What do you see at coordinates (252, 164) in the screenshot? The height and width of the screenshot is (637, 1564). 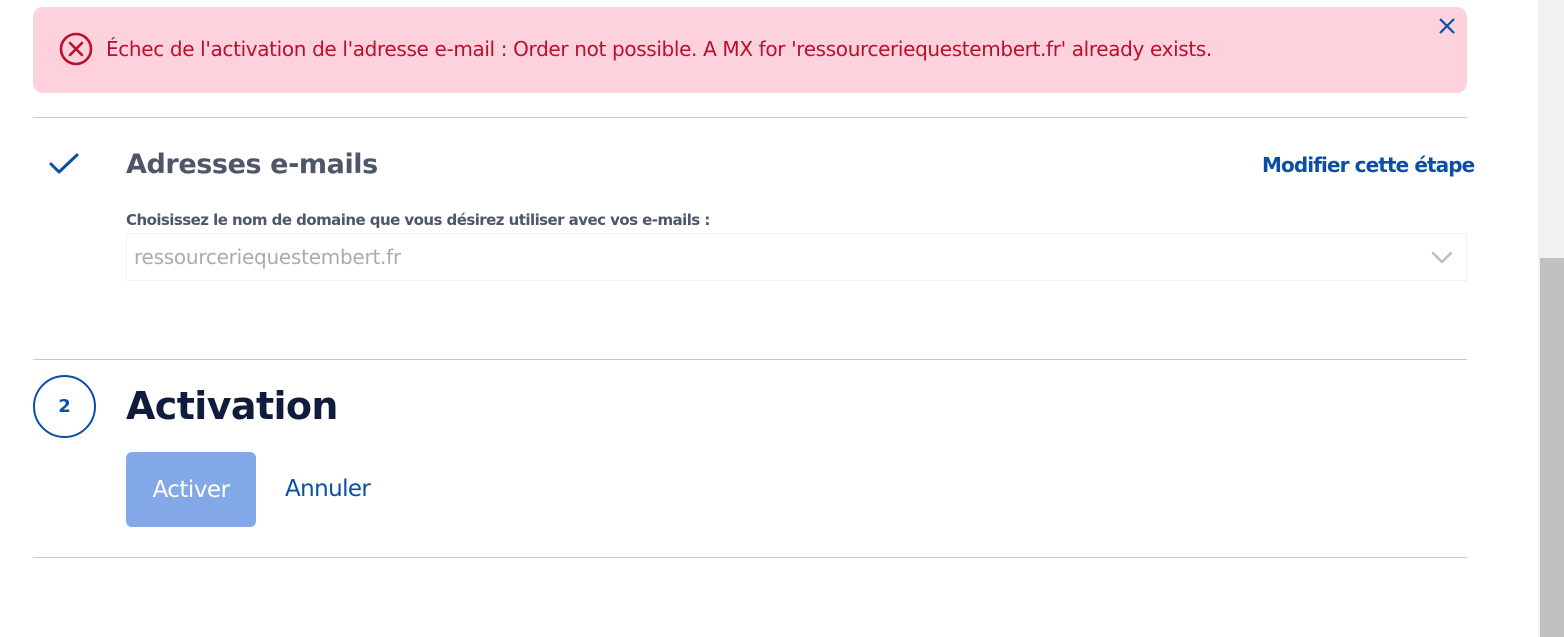 I see `step-title: Adresses e-mails` at bounding box center [252, 164].